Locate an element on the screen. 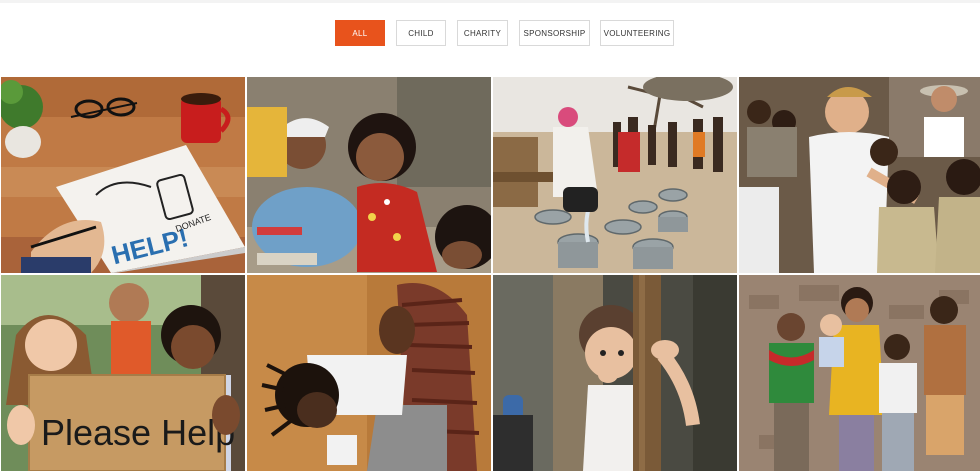 This screenshot has height=471, width=980. gallery-item-children-wall is located at coordinates (859, 373).